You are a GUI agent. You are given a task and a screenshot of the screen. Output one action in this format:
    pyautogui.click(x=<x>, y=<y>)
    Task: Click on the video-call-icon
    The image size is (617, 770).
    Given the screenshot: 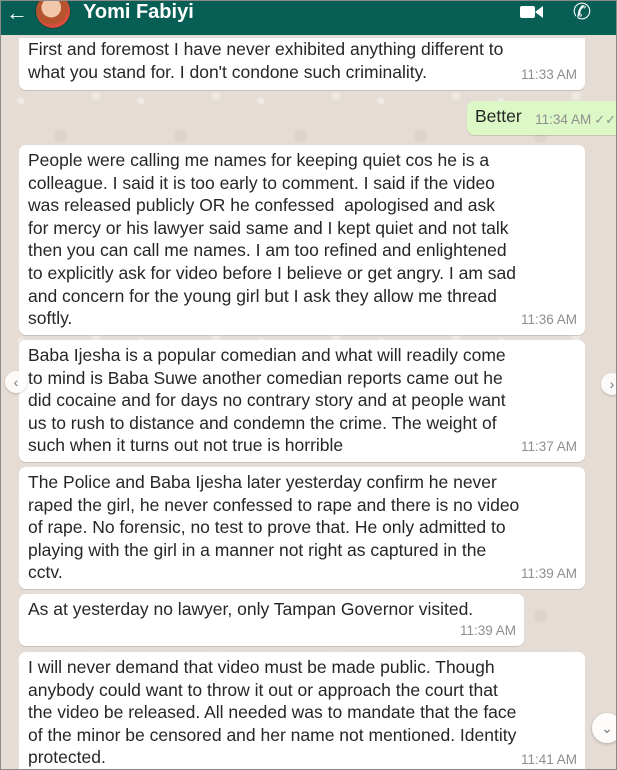 What is the action you would take?
    pyautogui.click(x=532, y=12)
    